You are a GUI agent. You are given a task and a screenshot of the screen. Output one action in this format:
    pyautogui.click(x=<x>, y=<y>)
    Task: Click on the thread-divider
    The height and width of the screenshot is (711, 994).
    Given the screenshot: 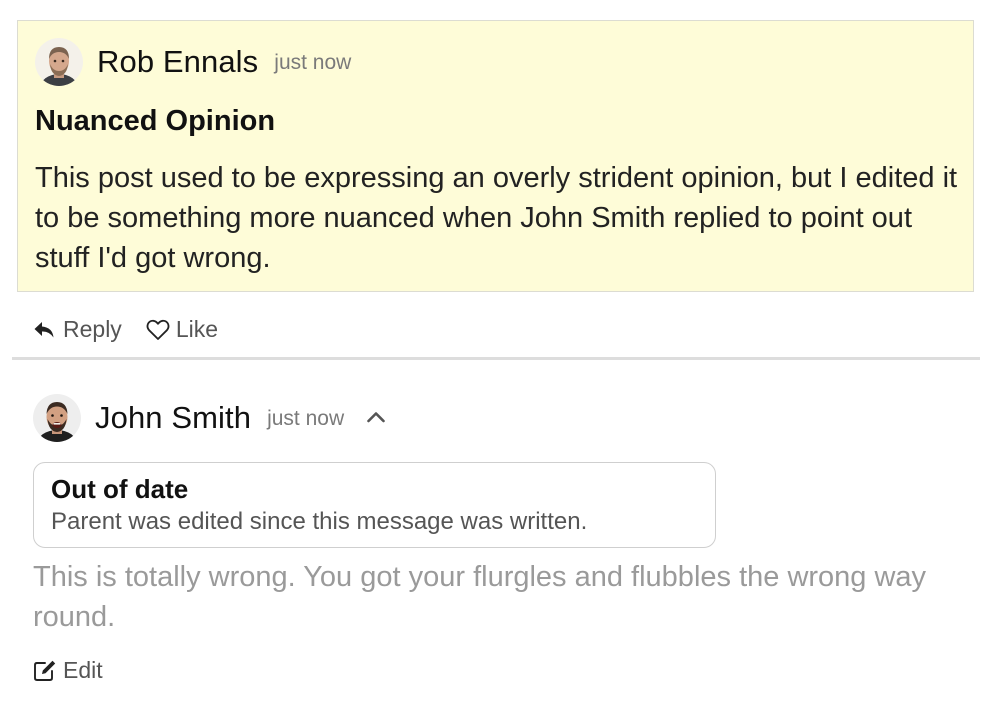 What is the action you would take?
    pyautogui.click(x=496, y=358)
    